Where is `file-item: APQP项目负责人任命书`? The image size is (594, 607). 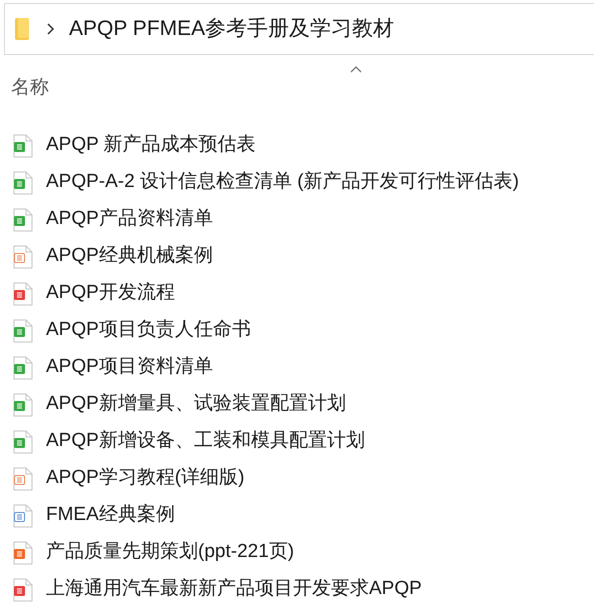
file-item: APQP项目负责人任命书 is located at coordinates (297, 330).